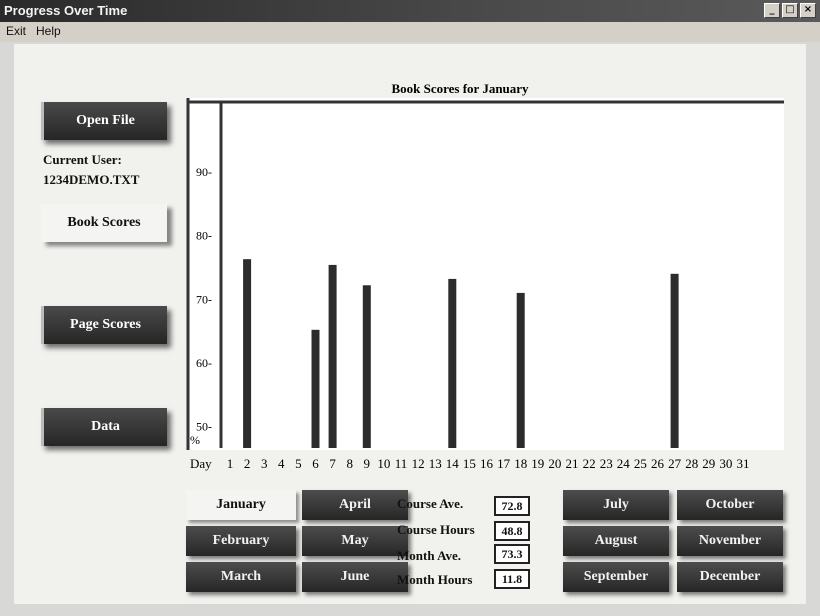 Image resolution: width=820 pixels, height=616 pixels. I want to click on y-axis-label: %, so click(195, 440).